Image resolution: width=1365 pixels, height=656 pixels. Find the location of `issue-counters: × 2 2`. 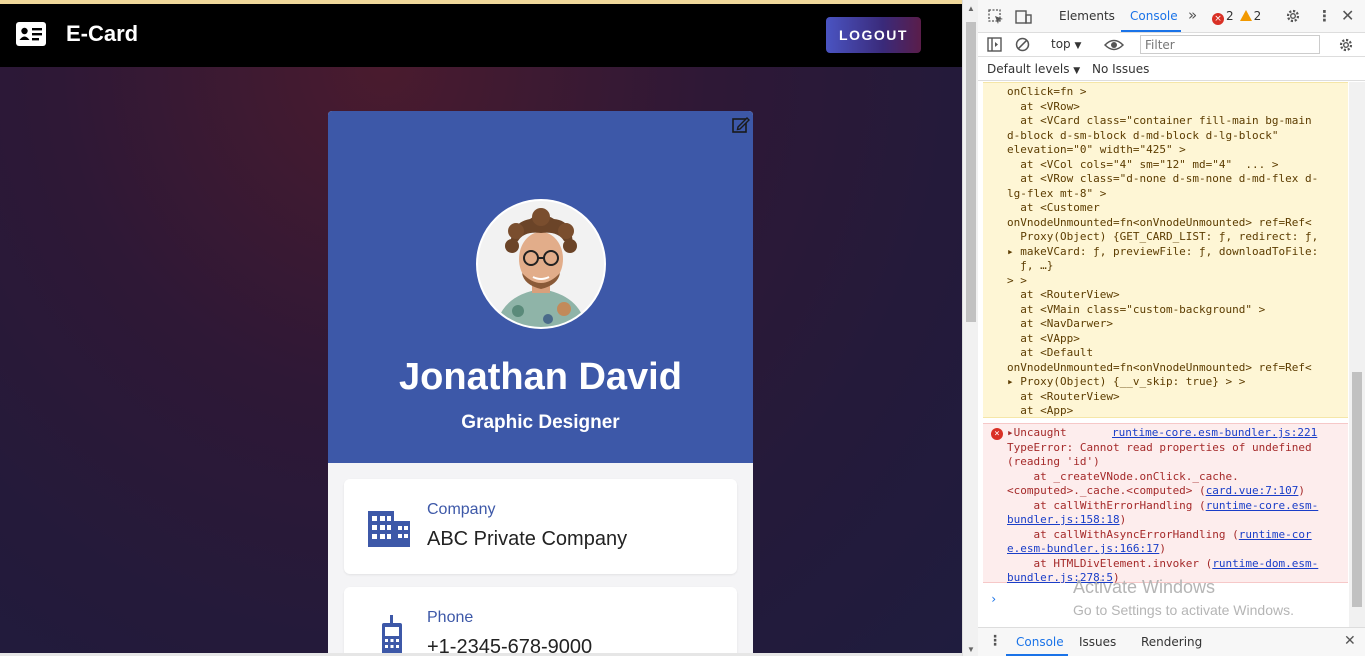

issue-counters: × 2 2 is located at coordinates (1236, 17).